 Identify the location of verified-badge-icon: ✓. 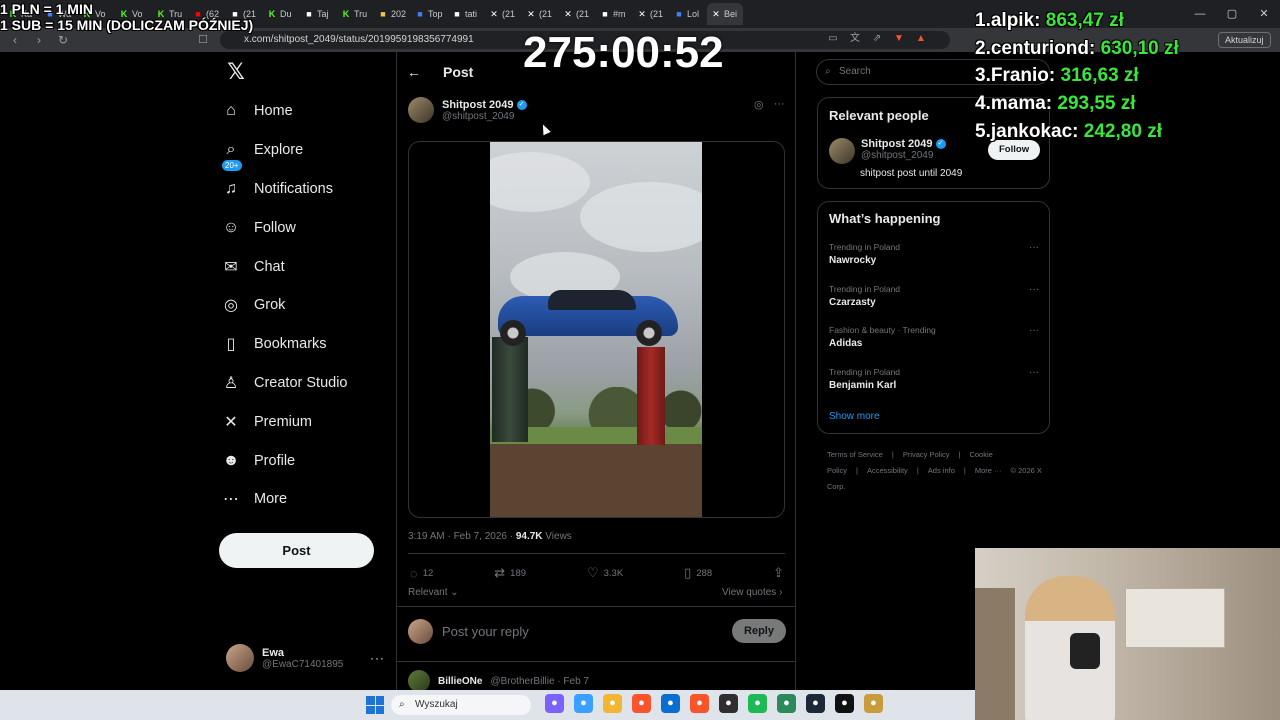
(940, 144).